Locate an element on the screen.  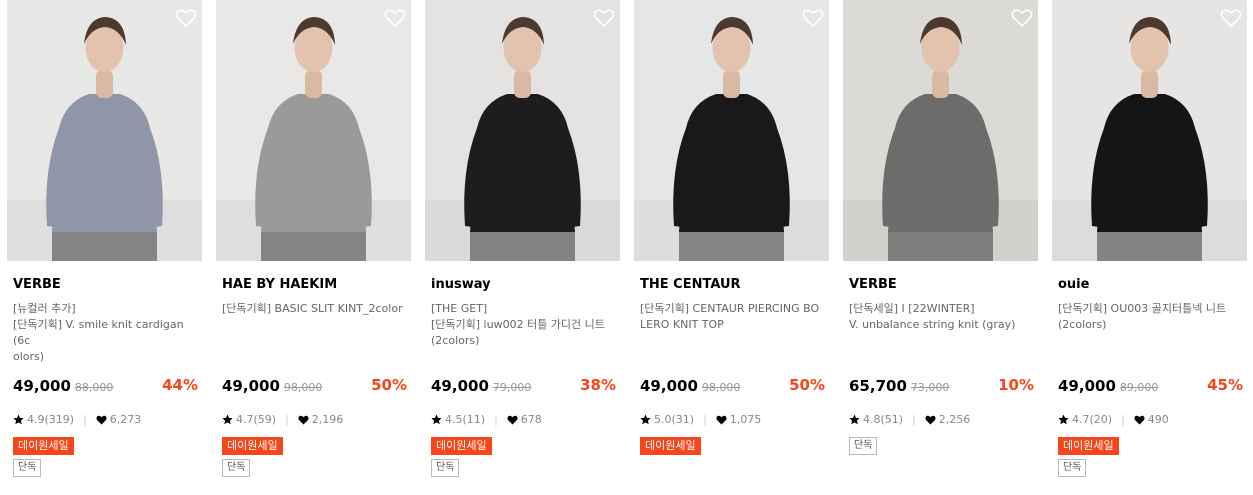
rating: 4.7(59) is located at coordinates (256, 419).